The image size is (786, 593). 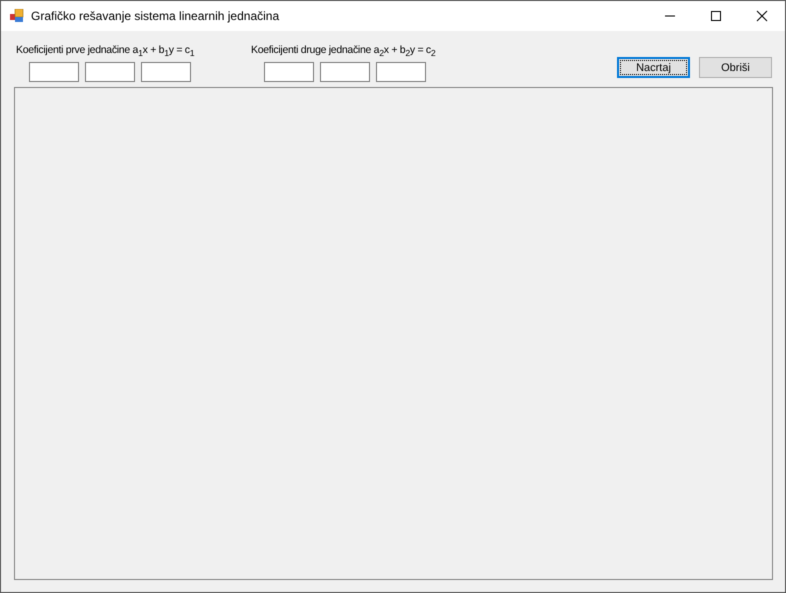 I want to click on equation-label: Koeficijenti druge jednačine a$_{2}$x + b$_{2}$y = c$_{2}$, so click(x=343, y=51).